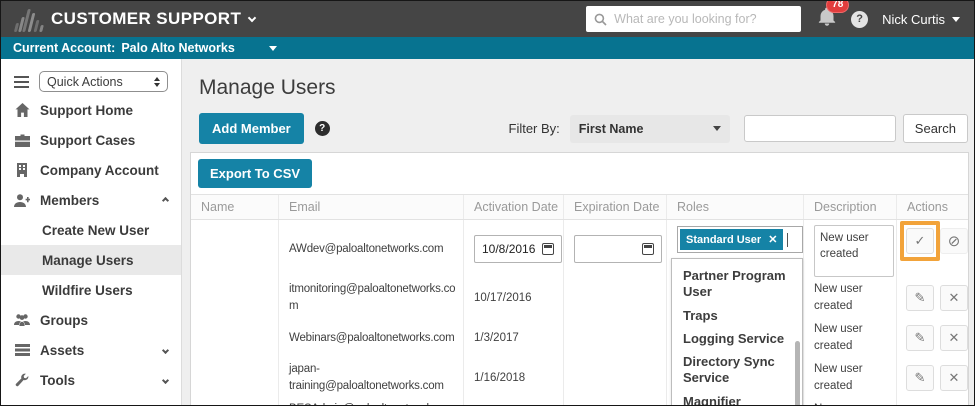 This screenshot has height=406, width=975. What do you see at coordinates (724, 239) in the screenshot?
I see `role-chip-label: Standard User` at bounding box center [724, 239].